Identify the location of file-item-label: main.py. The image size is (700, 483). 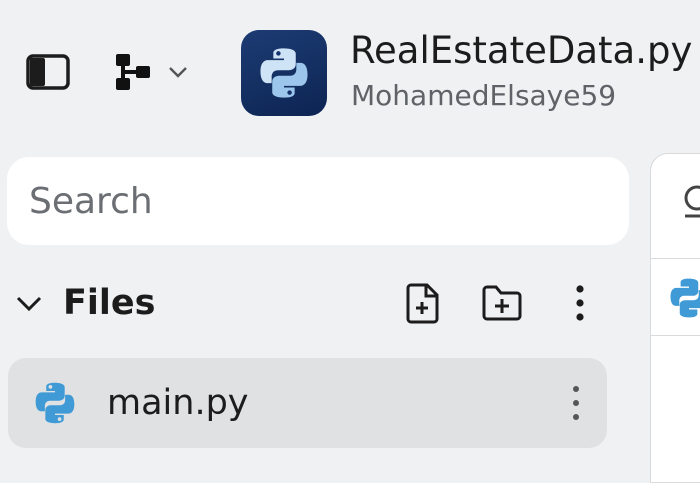
(178, 403).